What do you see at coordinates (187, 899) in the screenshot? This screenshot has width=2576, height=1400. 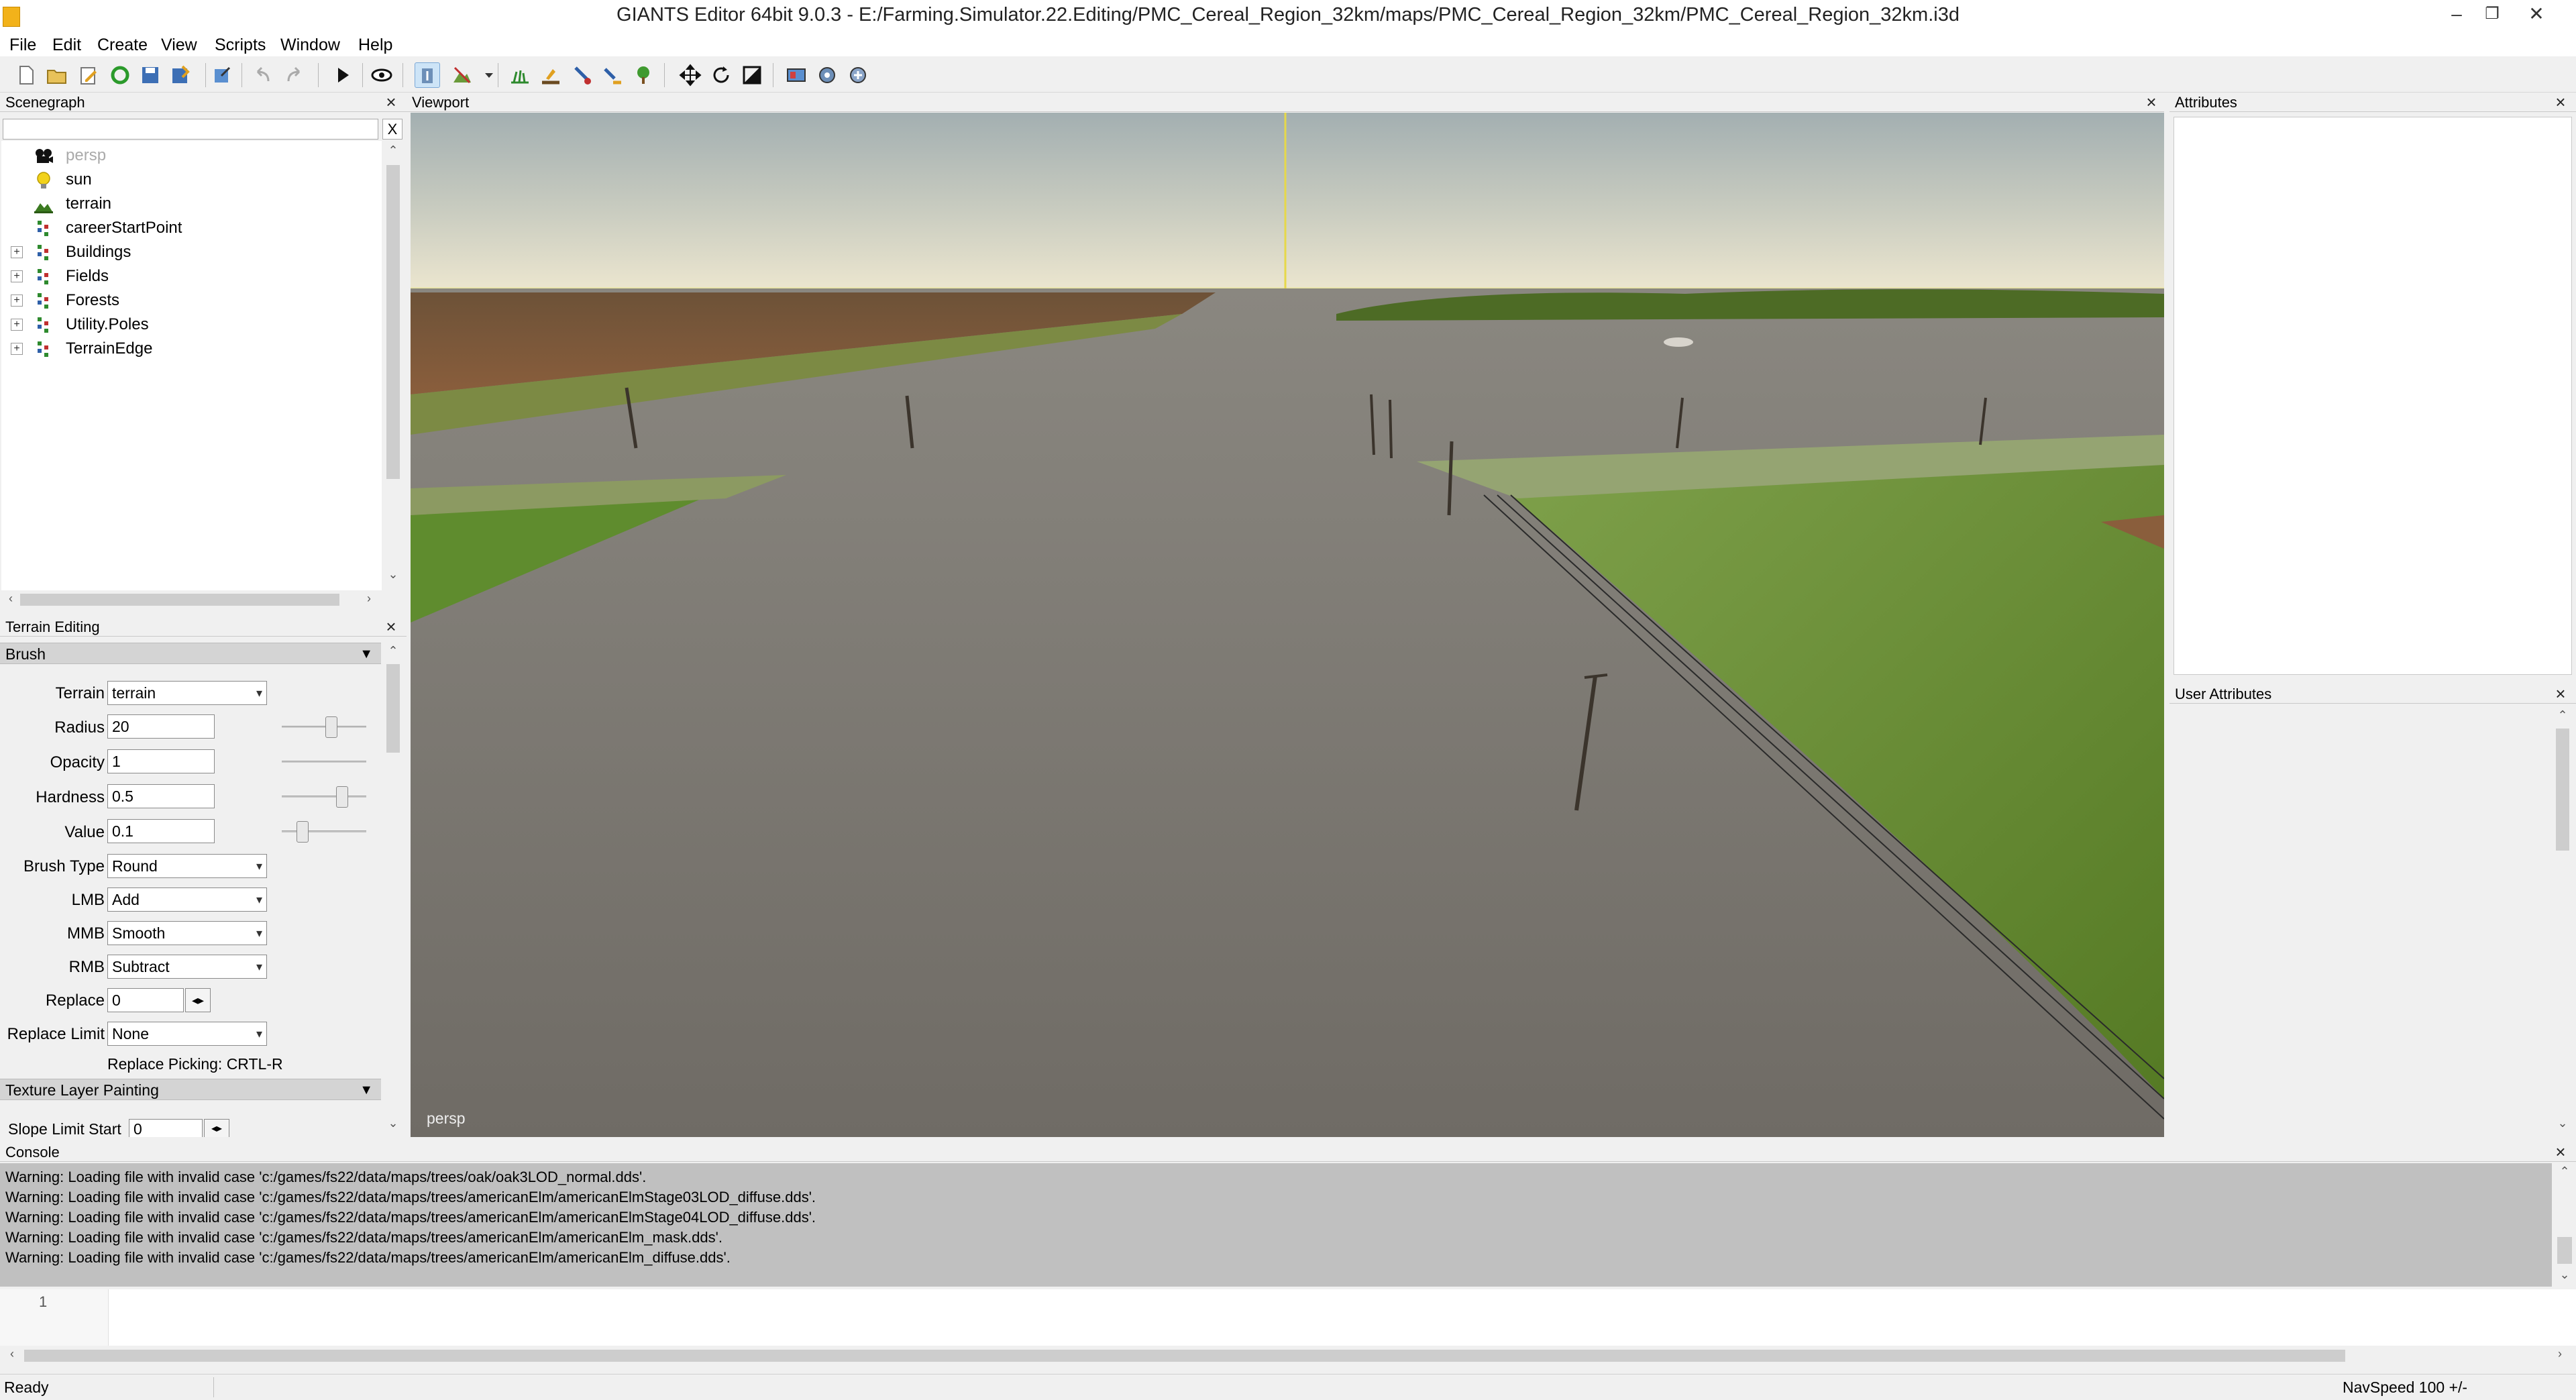 I see `lmb-select: Add ▾` at bounding box center [187, 899].